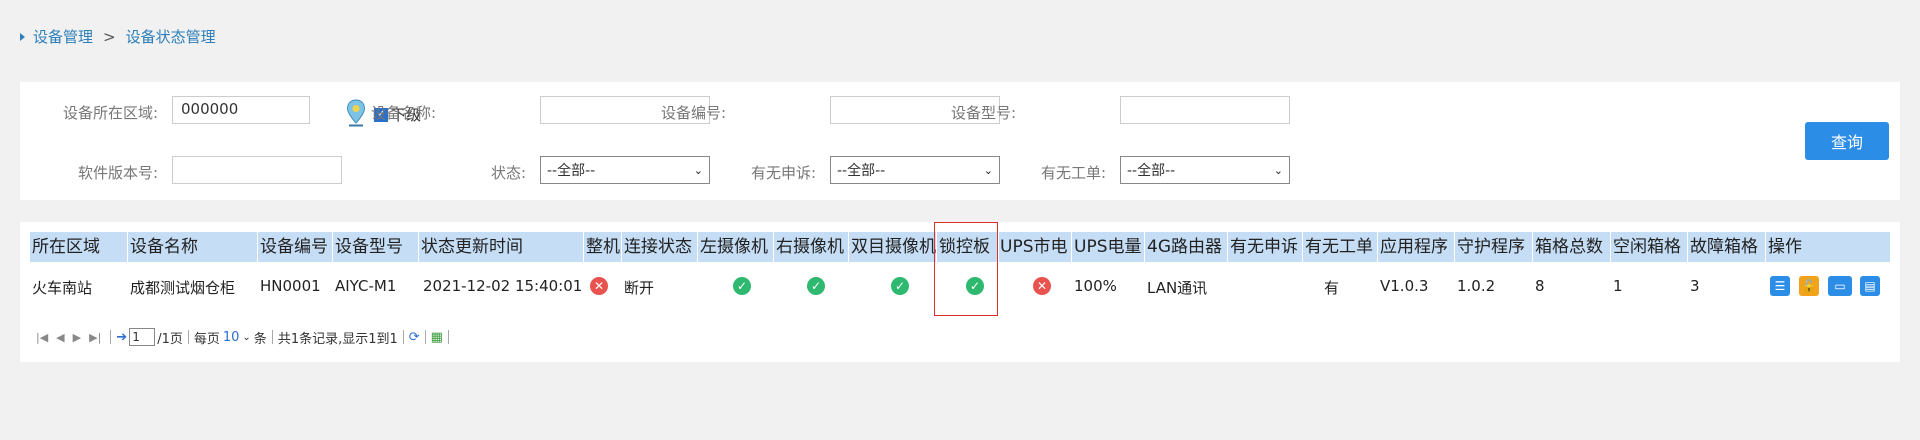 The width and height of the screenshot is (1920, 440). I want to click on cell-workorder: 有, so click(1332, 288).